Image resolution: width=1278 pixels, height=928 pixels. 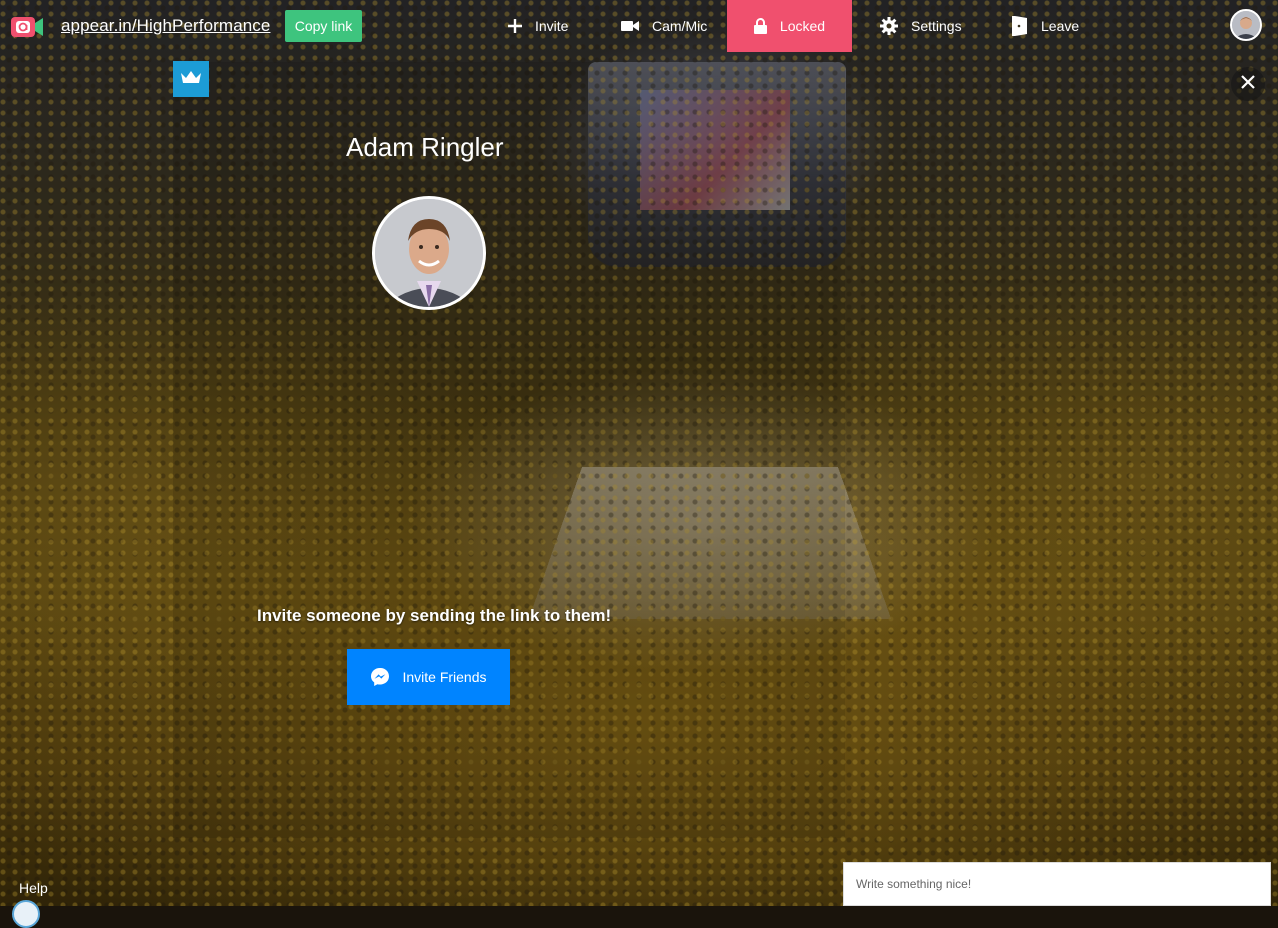 I want to click on chat-input, so click(x=1057, y=884).